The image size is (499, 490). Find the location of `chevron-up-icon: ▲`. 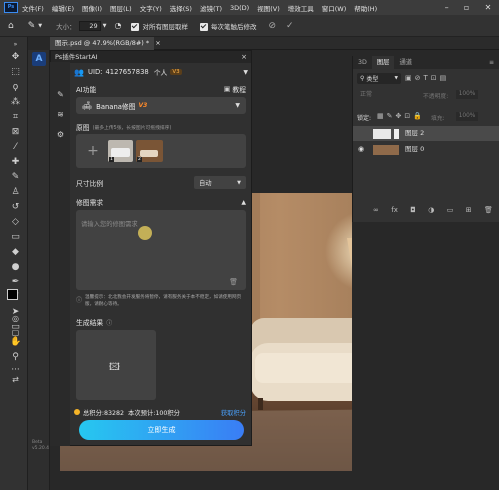

chevron-up-icon: ▲ is located at coordinates (243, 202).